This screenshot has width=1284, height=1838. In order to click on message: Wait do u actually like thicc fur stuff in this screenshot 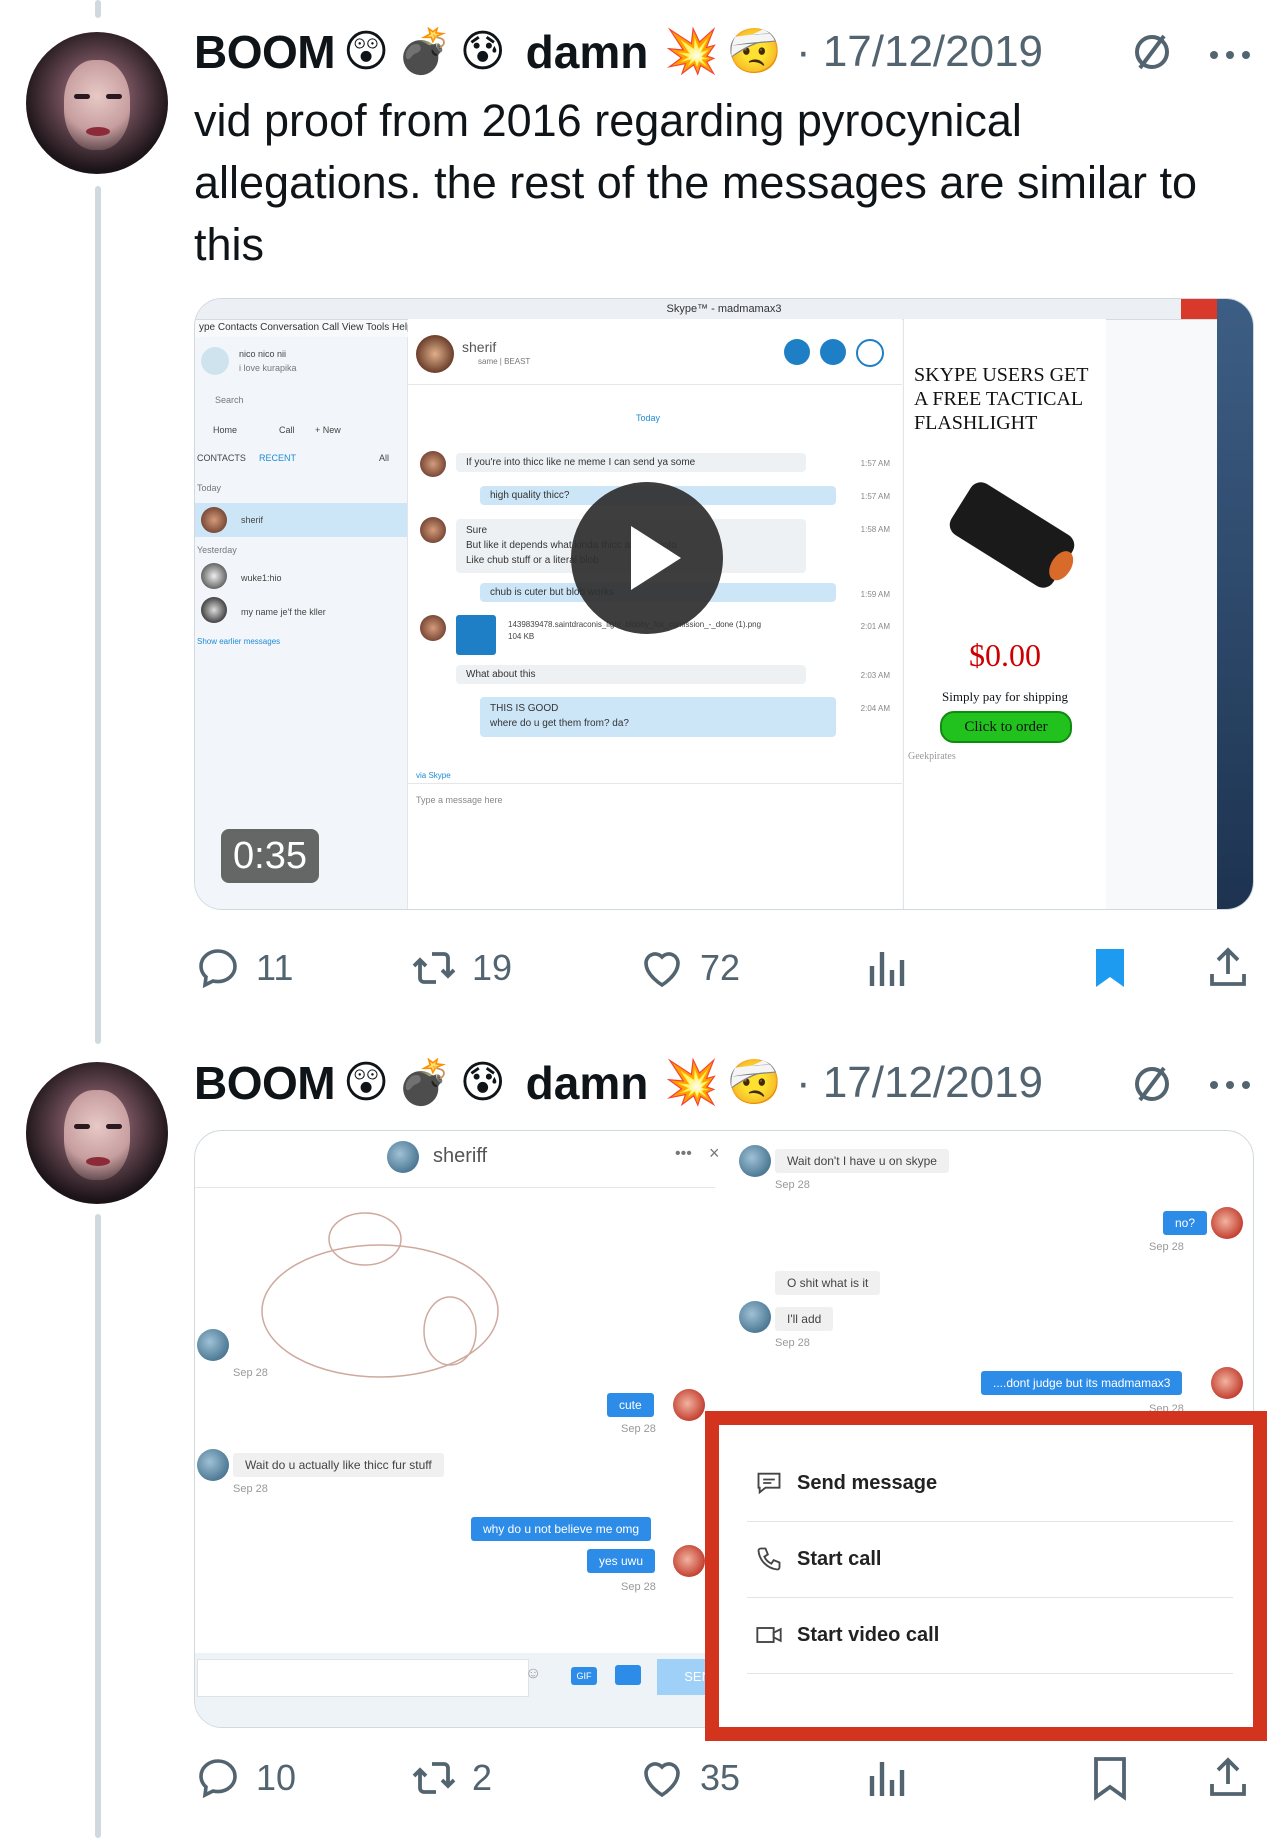, I will do `click(338, 1465)`.